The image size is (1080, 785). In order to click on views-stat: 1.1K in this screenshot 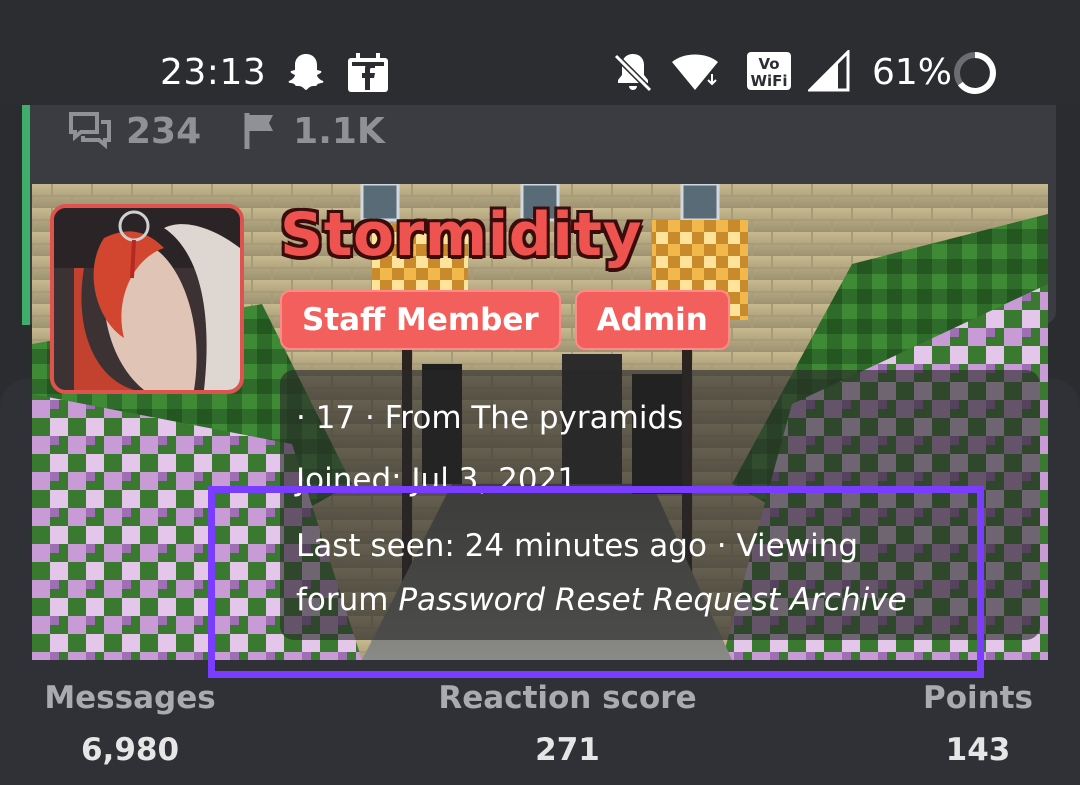, I will do `click(314, 131)`.